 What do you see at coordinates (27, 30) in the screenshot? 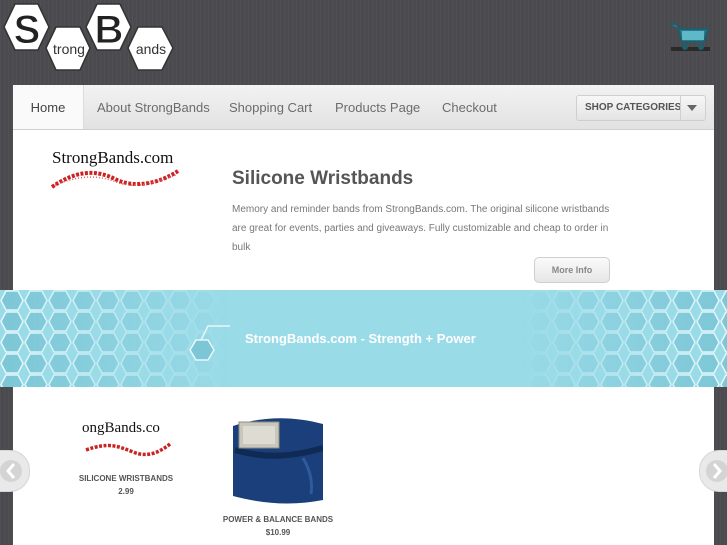
I see `logo-letter-s: S` at bounding box center [27, 30].